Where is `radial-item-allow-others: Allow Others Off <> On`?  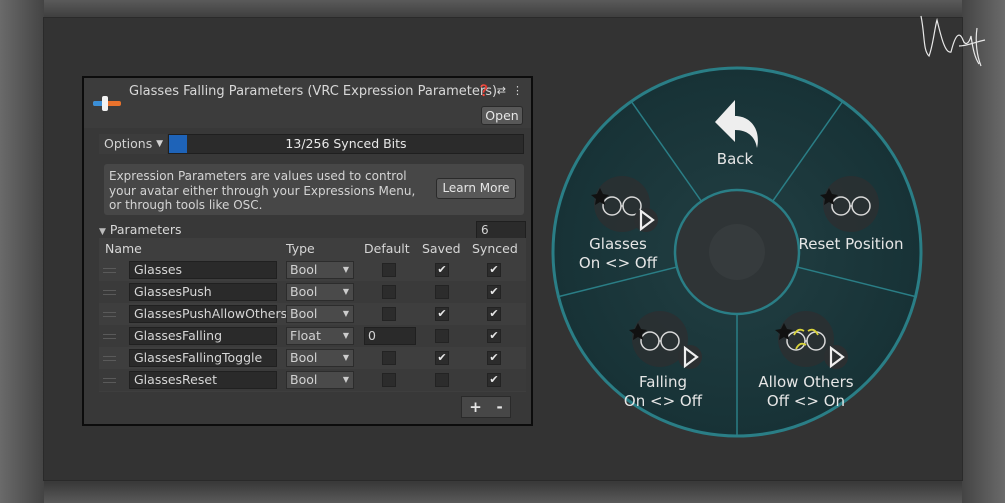 radial-item-allow-others: Allow Others Off <> On is located at coordinates (805, 392).